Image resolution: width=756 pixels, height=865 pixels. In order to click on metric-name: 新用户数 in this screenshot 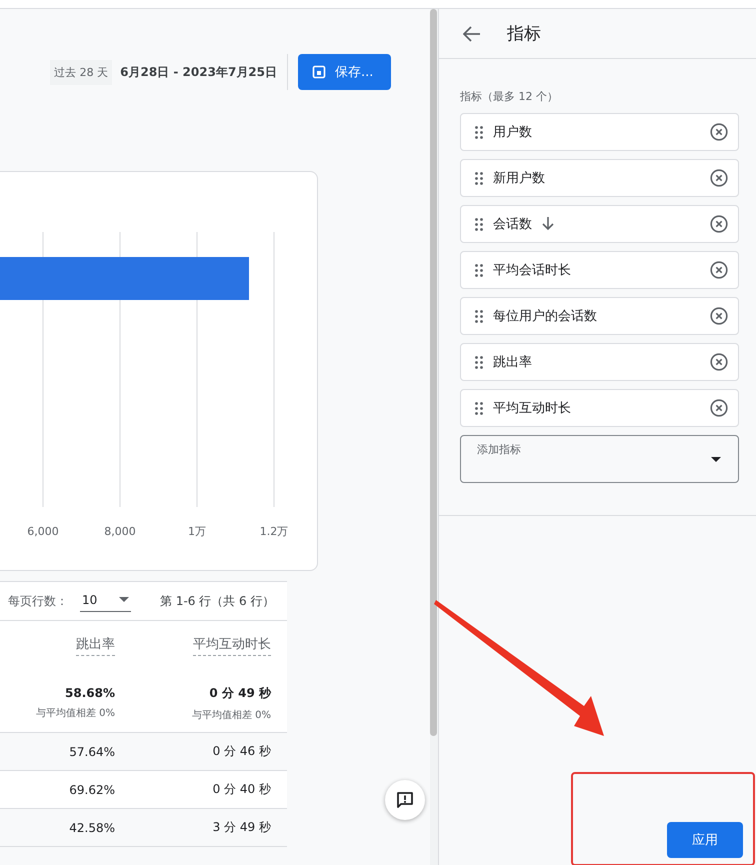, I will do `click(519, 178)`.